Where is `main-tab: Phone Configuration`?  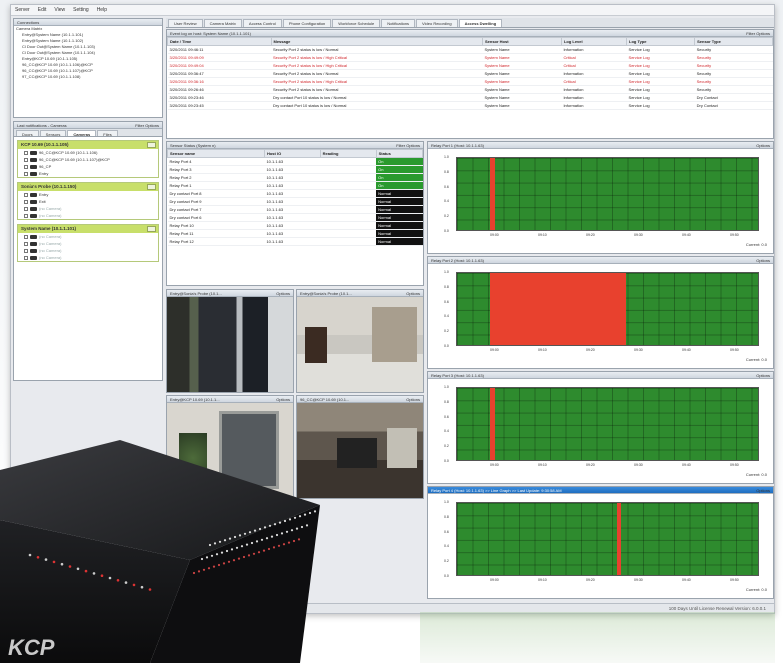
main-tab: Phone Configuration is located at coordinates (307, 23).